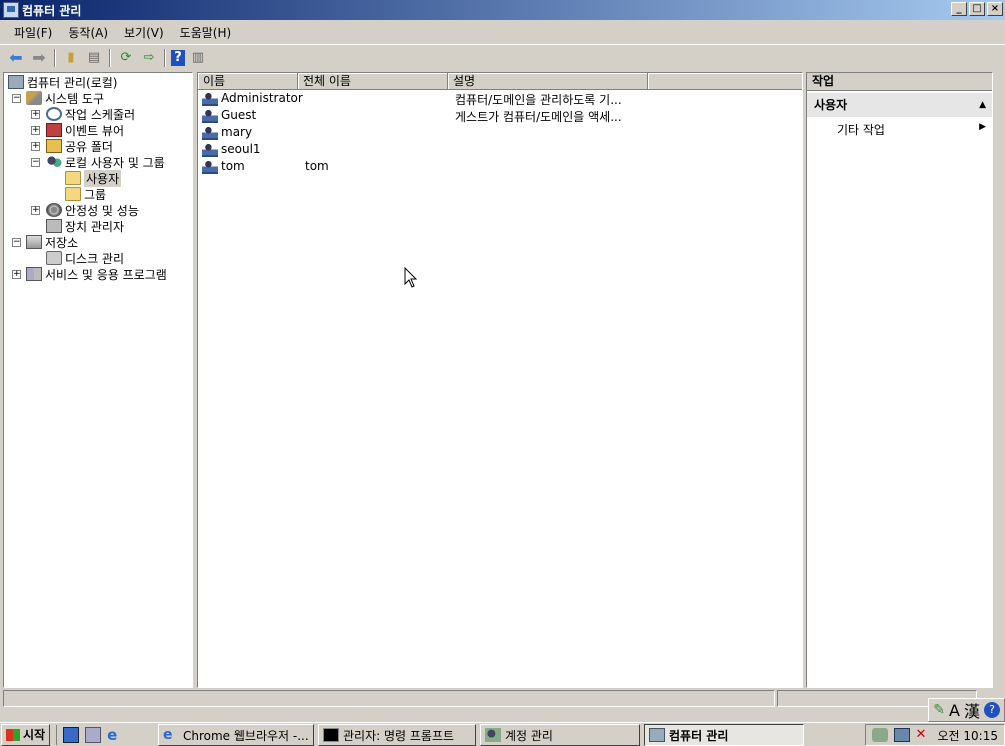  Describe the element at coordinates (71, 734) in the screenshot. I see `show-desktop-icon` at that location.